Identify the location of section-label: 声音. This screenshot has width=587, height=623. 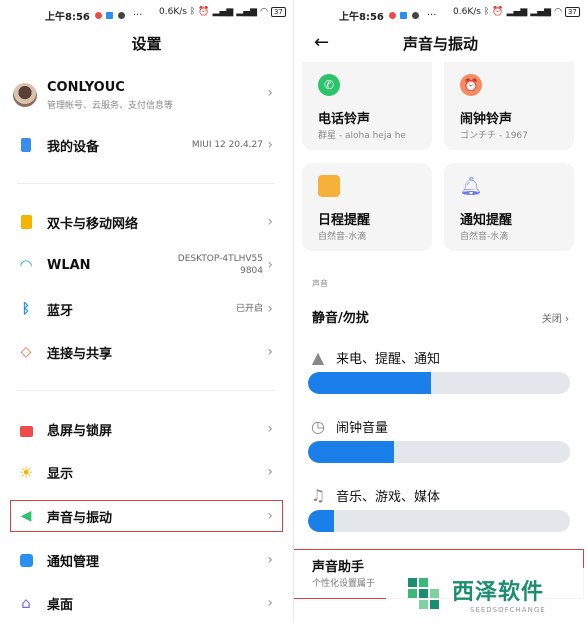
(320, 283).